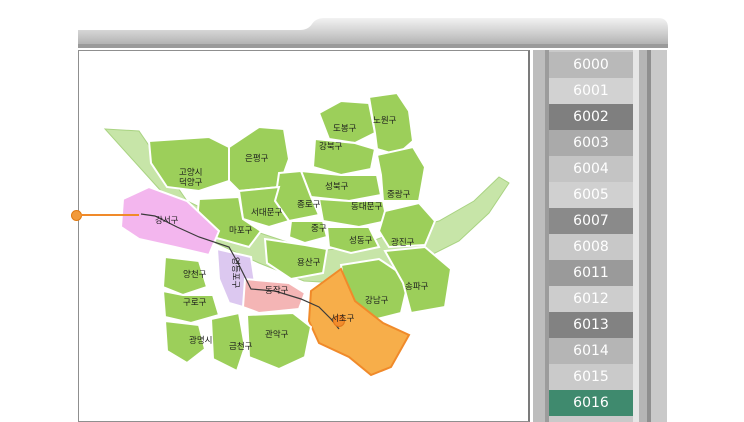 The image size is (744, 422). Describe the element at coordinates (241, 231) in the screenshot. I see `label-mapo: 마포구` at that location.